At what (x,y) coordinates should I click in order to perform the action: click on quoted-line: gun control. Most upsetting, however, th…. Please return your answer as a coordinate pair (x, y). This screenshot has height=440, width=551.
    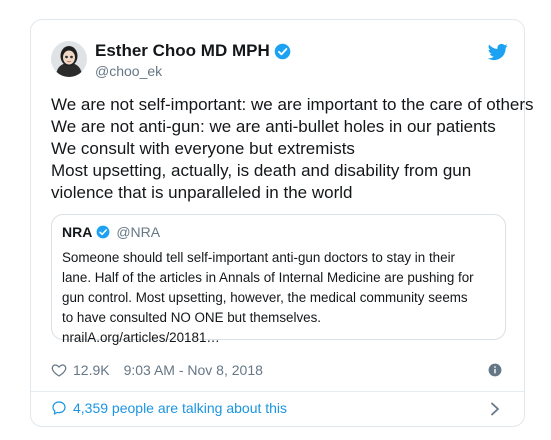
    Looking at the image, I should click on (265, 297).